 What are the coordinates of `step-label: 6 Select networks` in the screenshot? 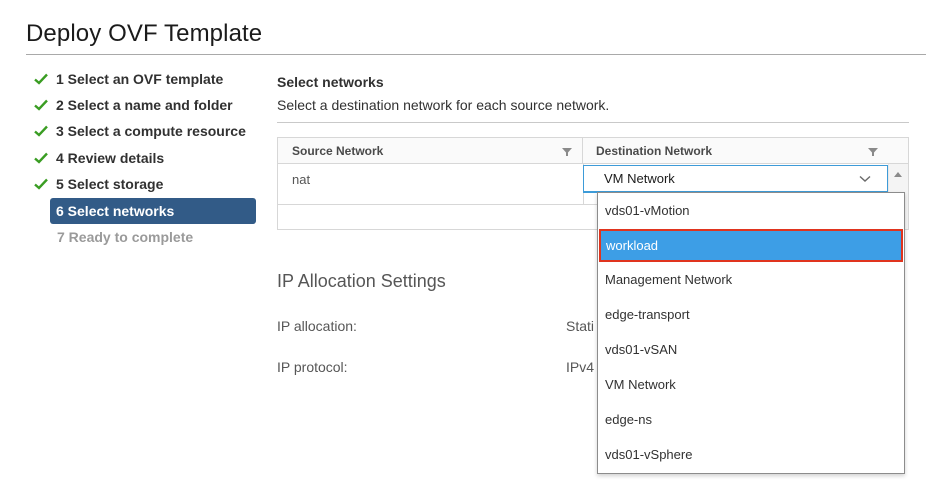 It's located at (115, 211).